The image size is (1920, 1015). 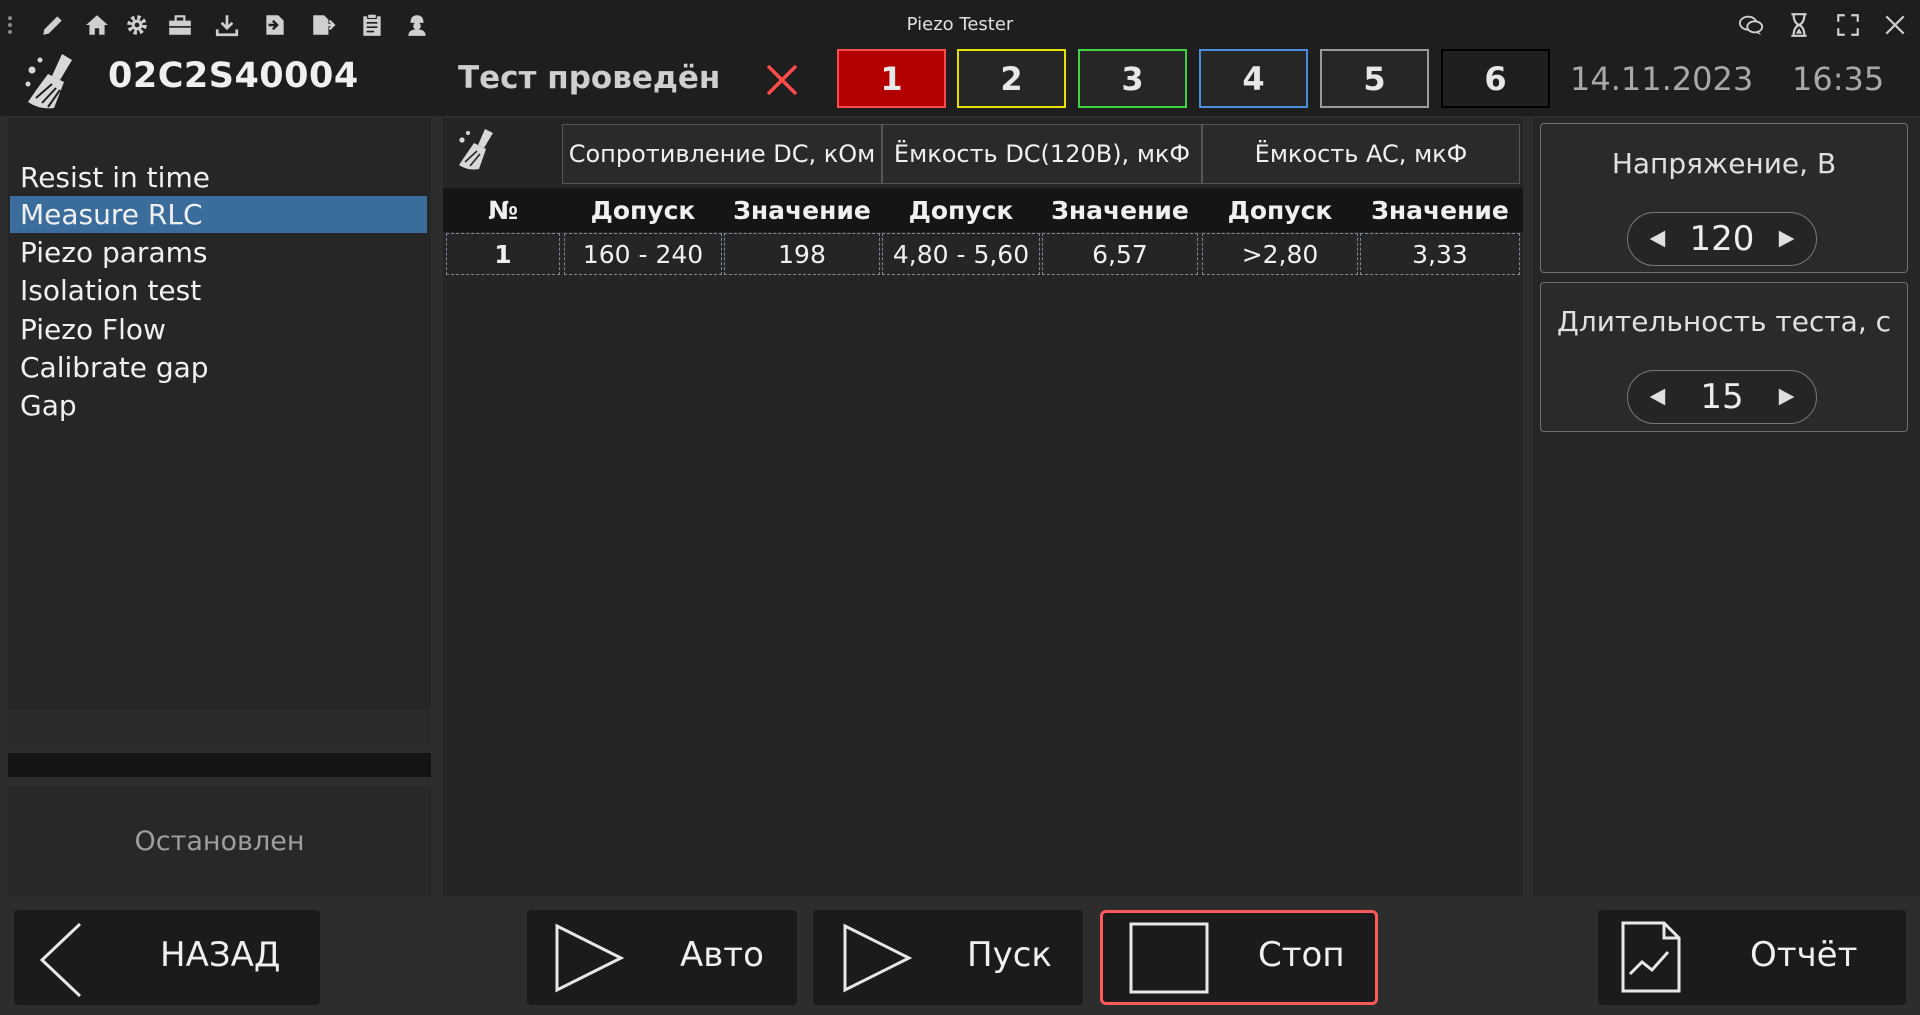 I want to click on decrease-duration-icon, so click(x=1658, y=397).